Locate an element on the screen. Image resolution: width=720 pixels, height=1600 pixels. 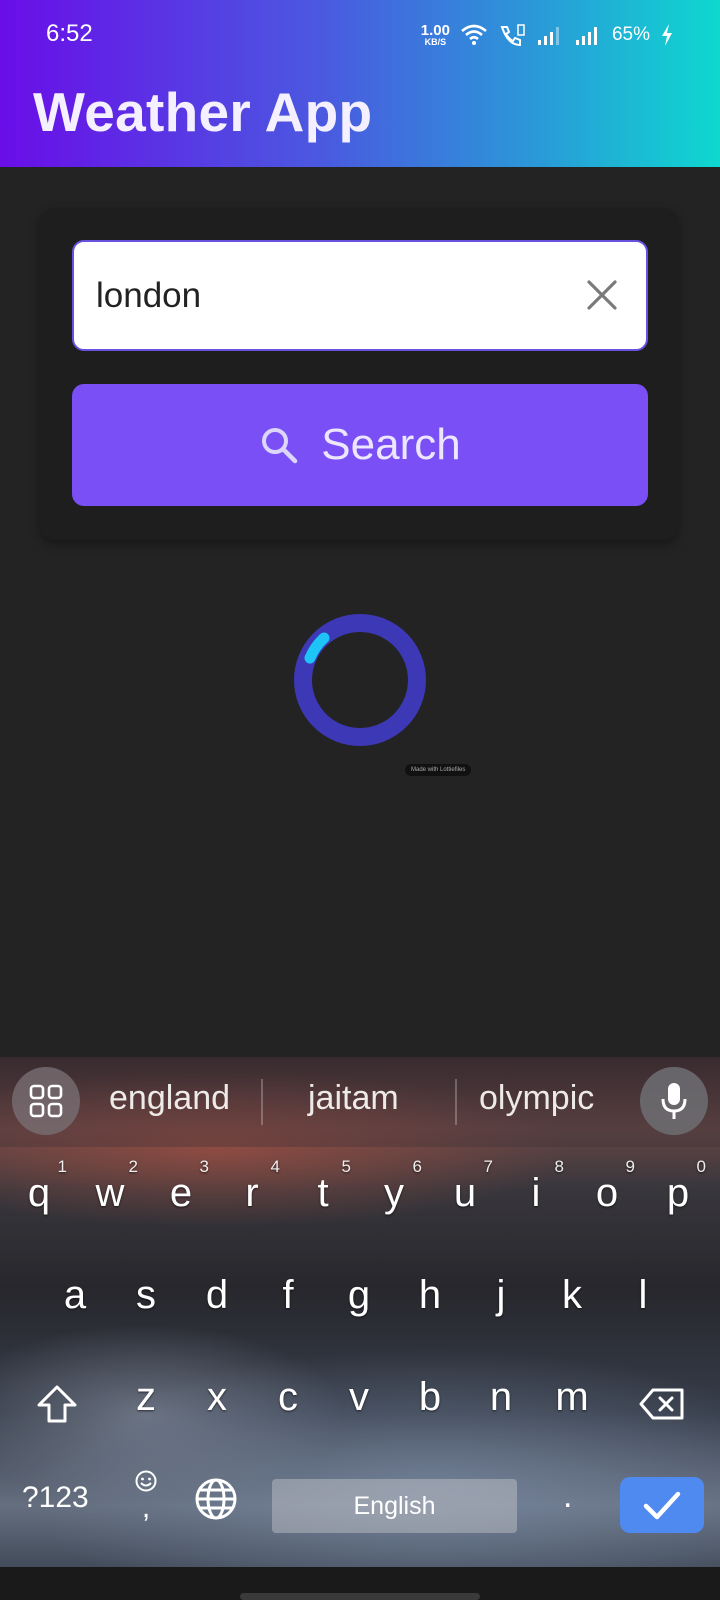
app-header: 6:52 1.00 KB/S 65% Weather App is located at coordinates (360, 83).